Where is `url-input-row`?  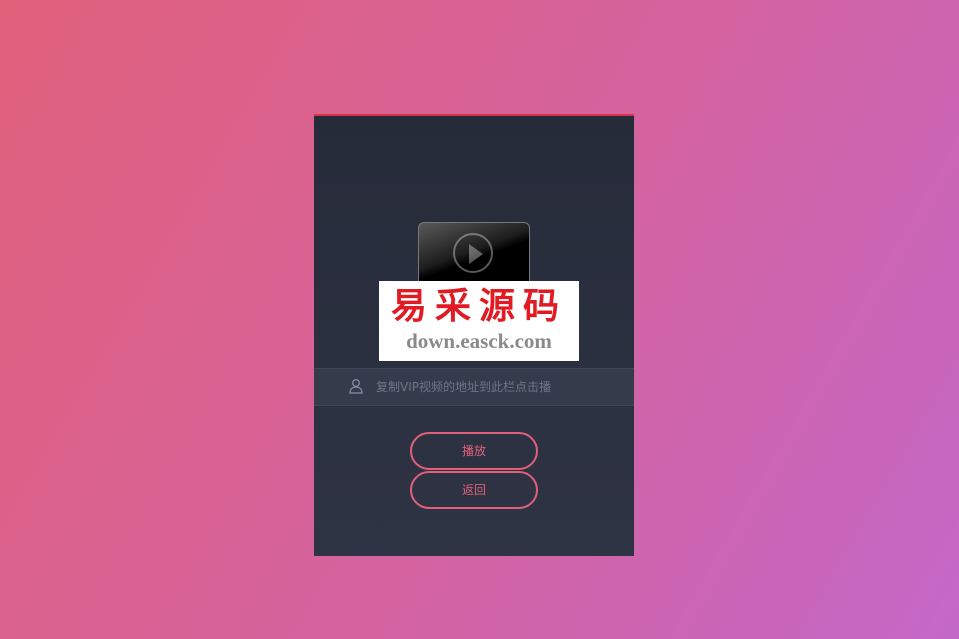 url-input-row is located at coordinates (474, 387).